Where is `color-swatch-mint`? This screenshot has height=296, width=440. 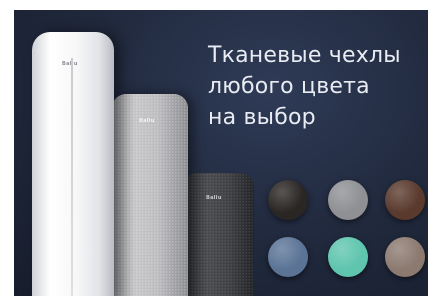
color-swatch-mint is located at coordinates (348, 257).